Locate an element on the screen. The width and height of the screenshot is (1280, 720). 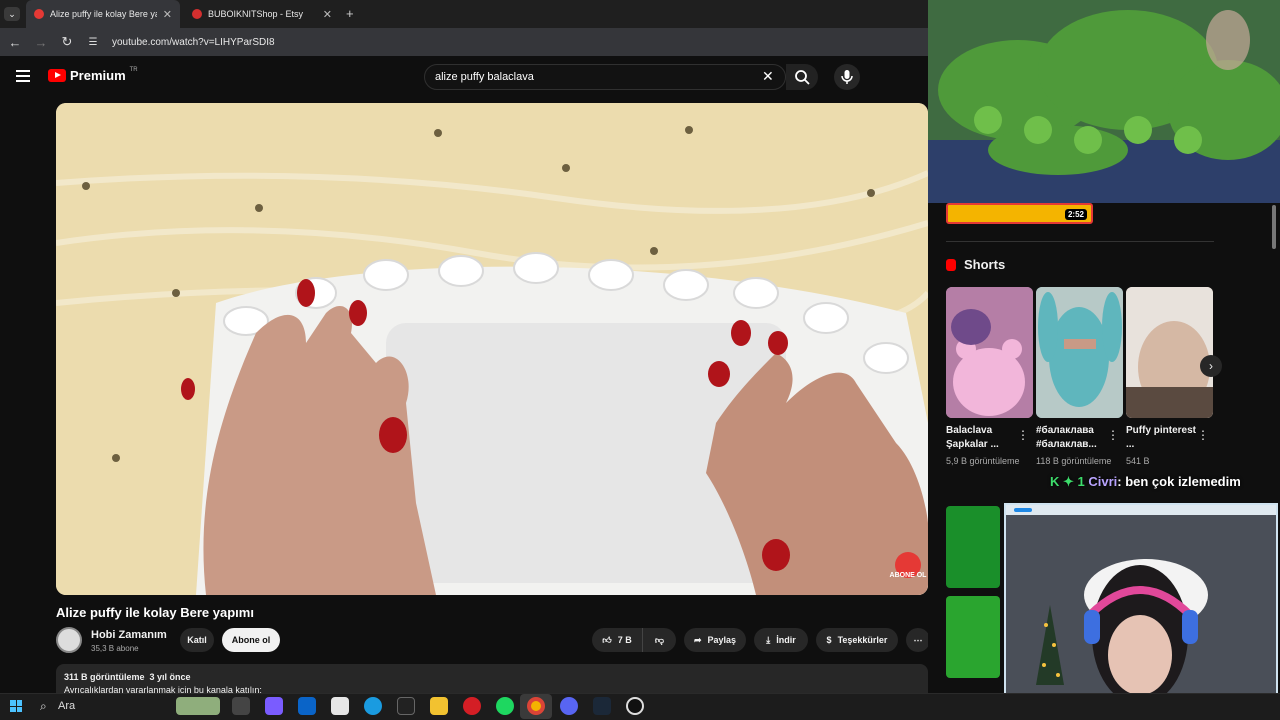
more-icon: ⋯ is located at coordinates (918, 639).